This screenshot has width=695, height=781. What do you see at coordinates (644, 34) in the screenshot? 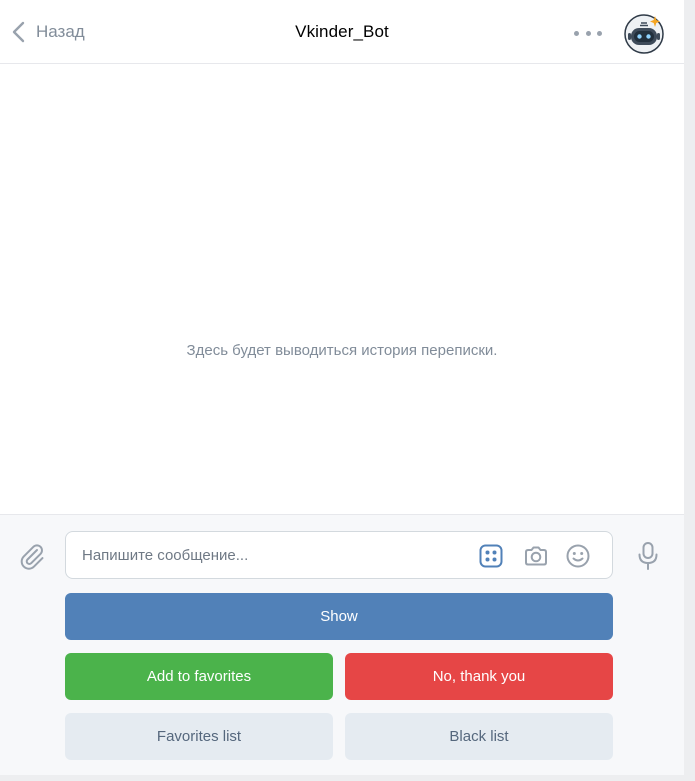
I see `bot-avatar-icon` at bounding box center [644, 34].